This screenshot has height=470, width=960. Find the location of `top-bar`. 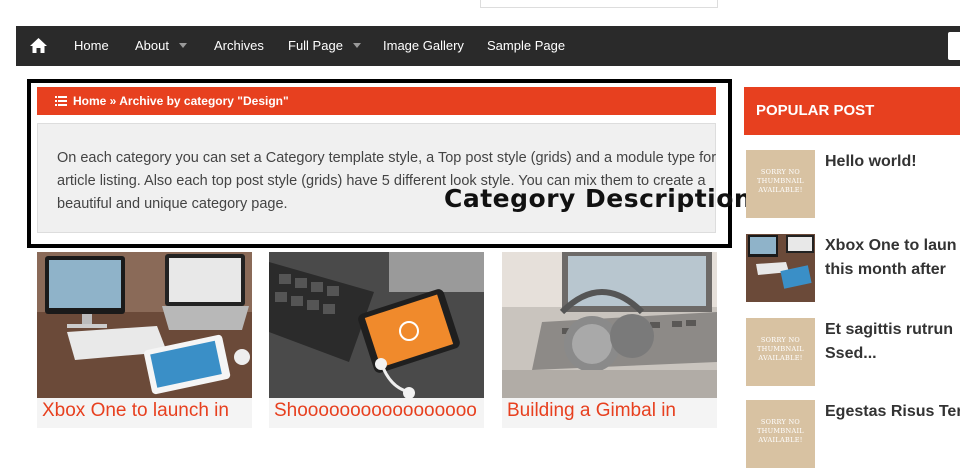

top-bar is located at coordinates (480, 13).